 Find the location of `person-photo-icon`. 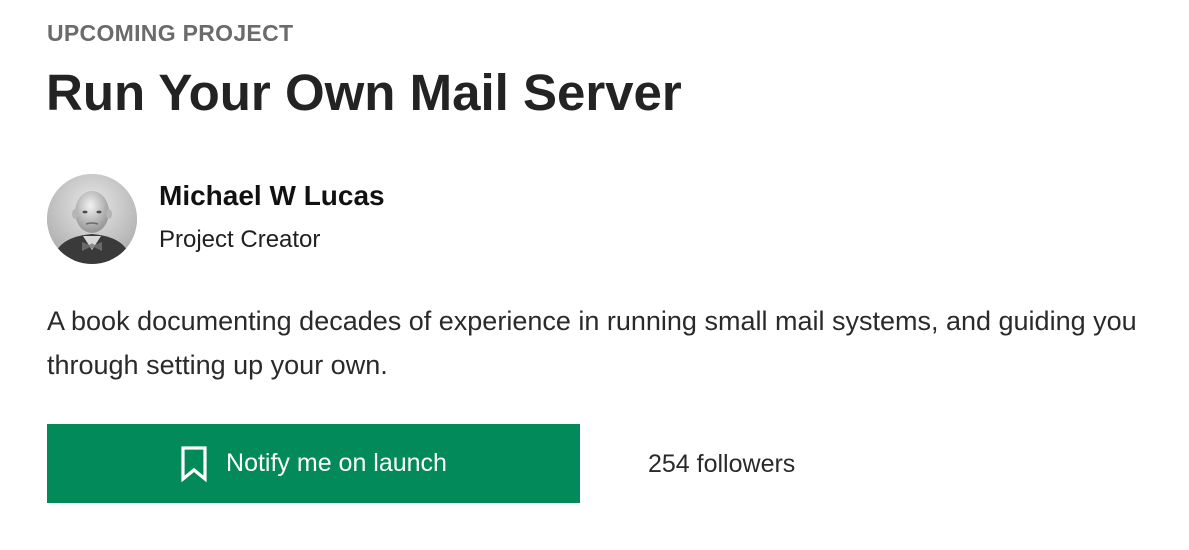

person-photo-icon is located at coordinates (92, 219).